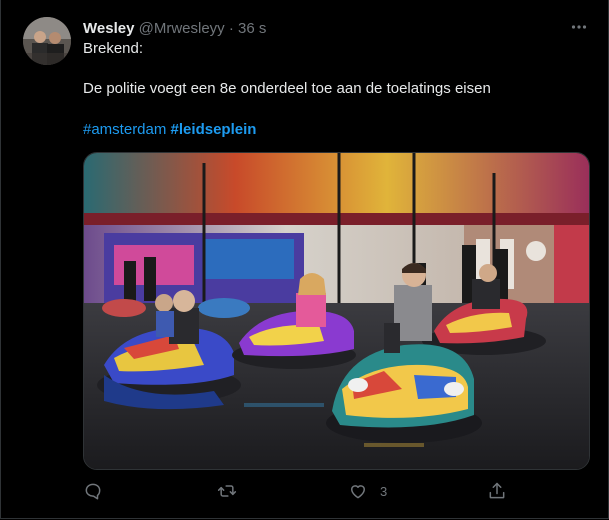 The width and height of the screenshot is (609, 520). I want to click on avatar, so click(47, 41).